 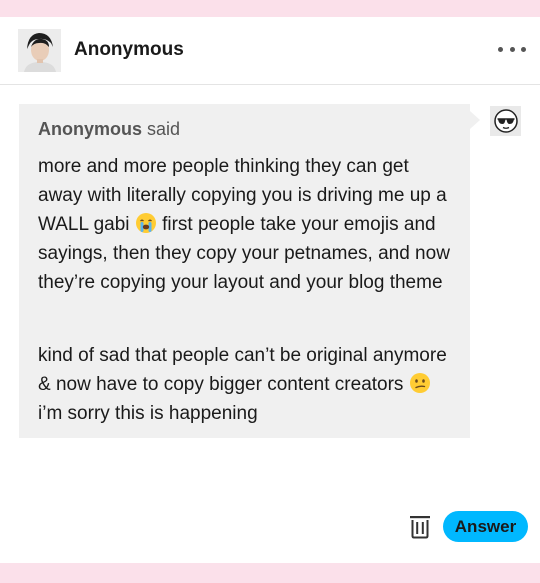 I want to click on trash-glyph, so click(x=420, y=527).